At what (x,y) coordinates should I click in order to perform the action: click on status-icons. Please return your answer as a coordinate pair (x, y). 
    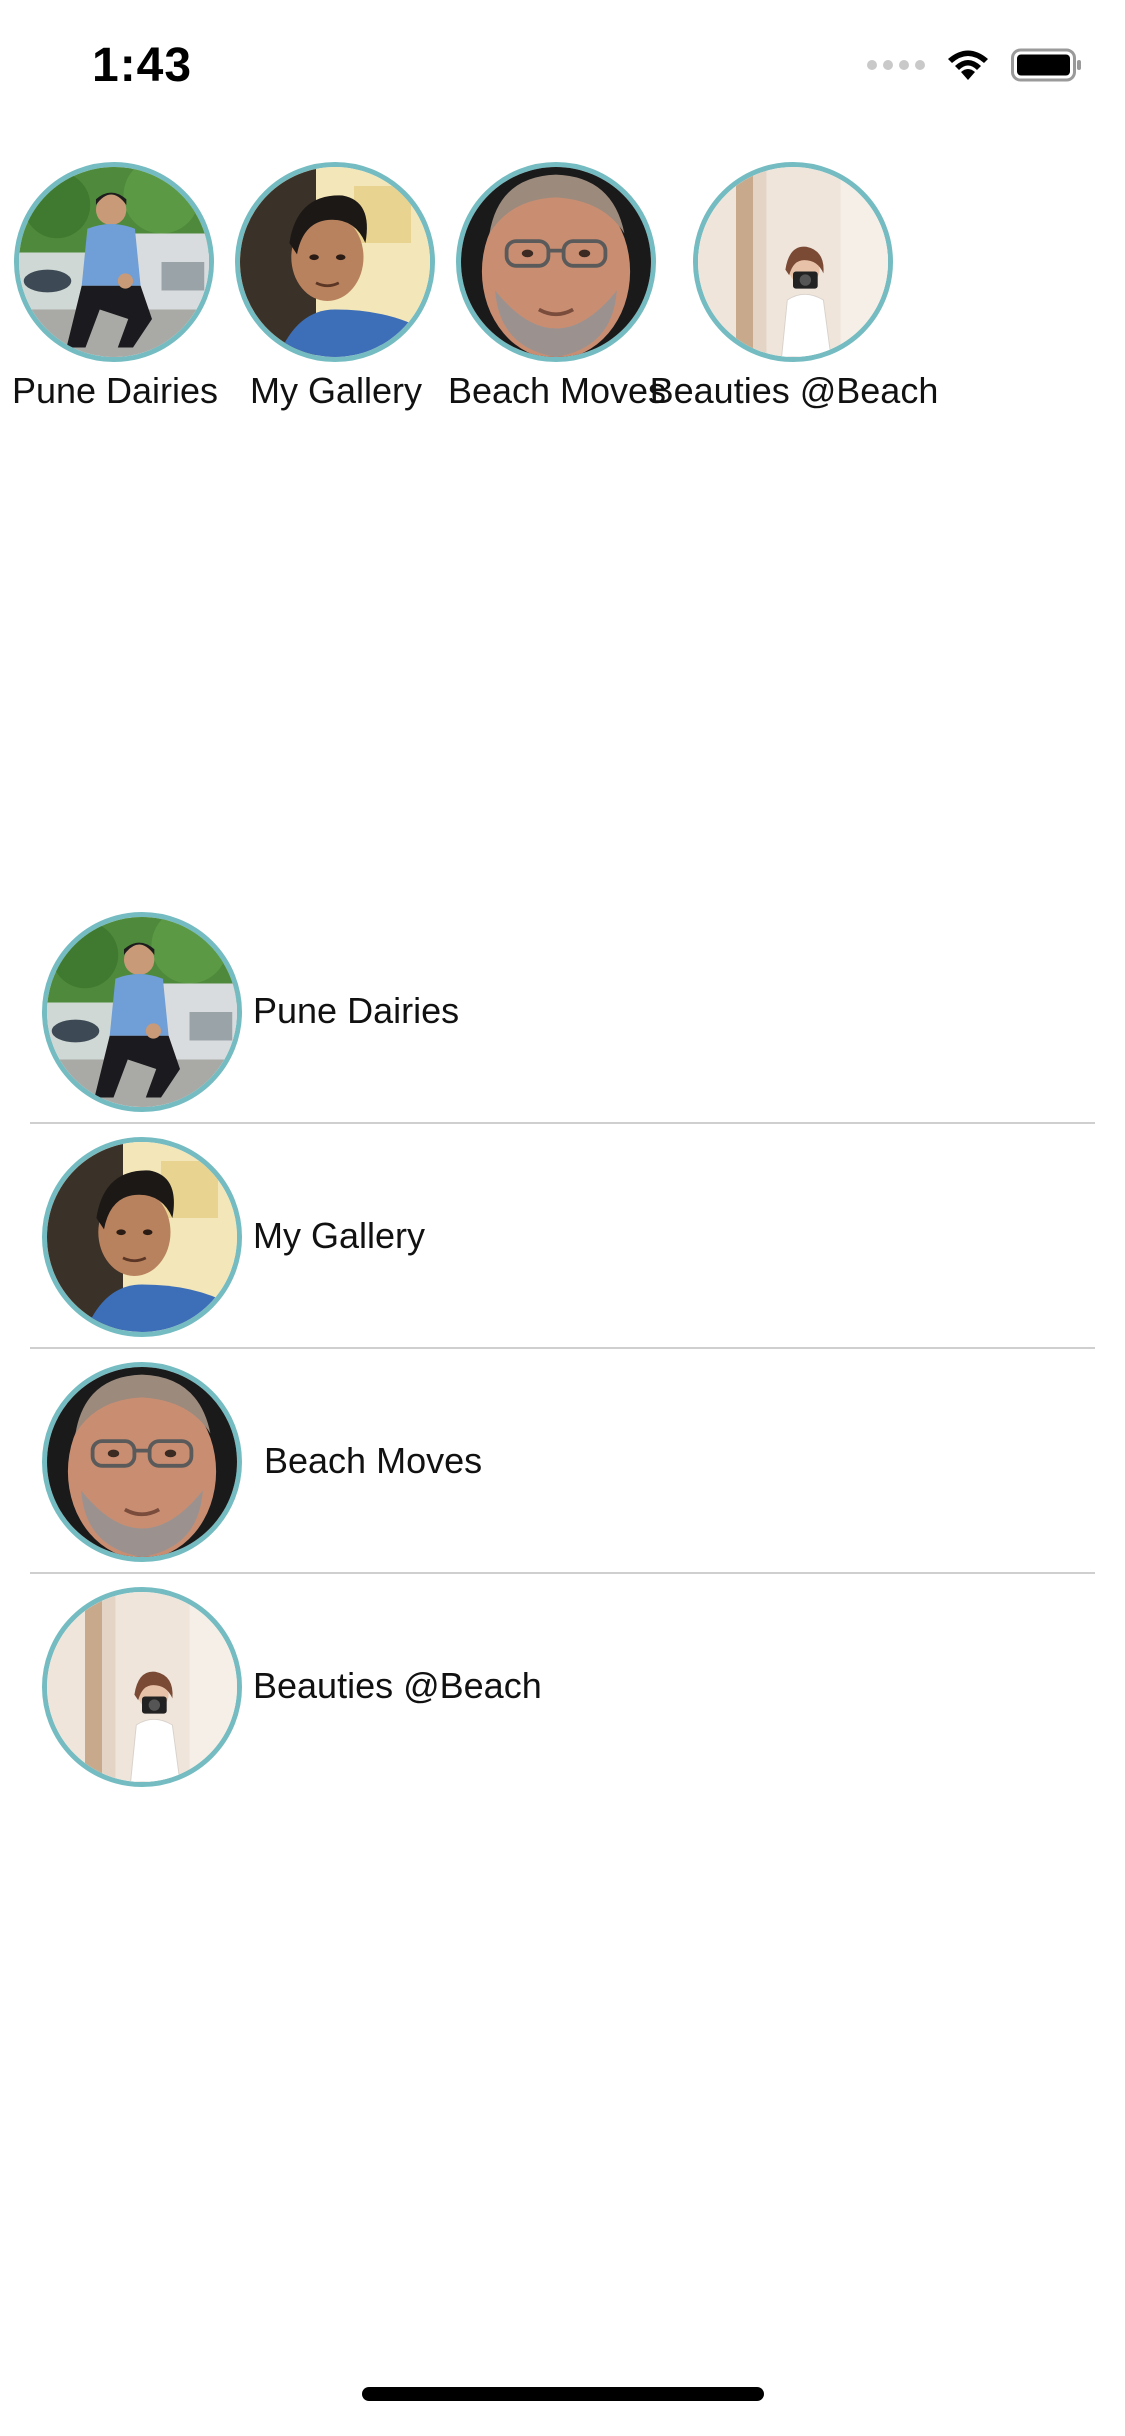
    Looking at the image, I should click on (975, 65).